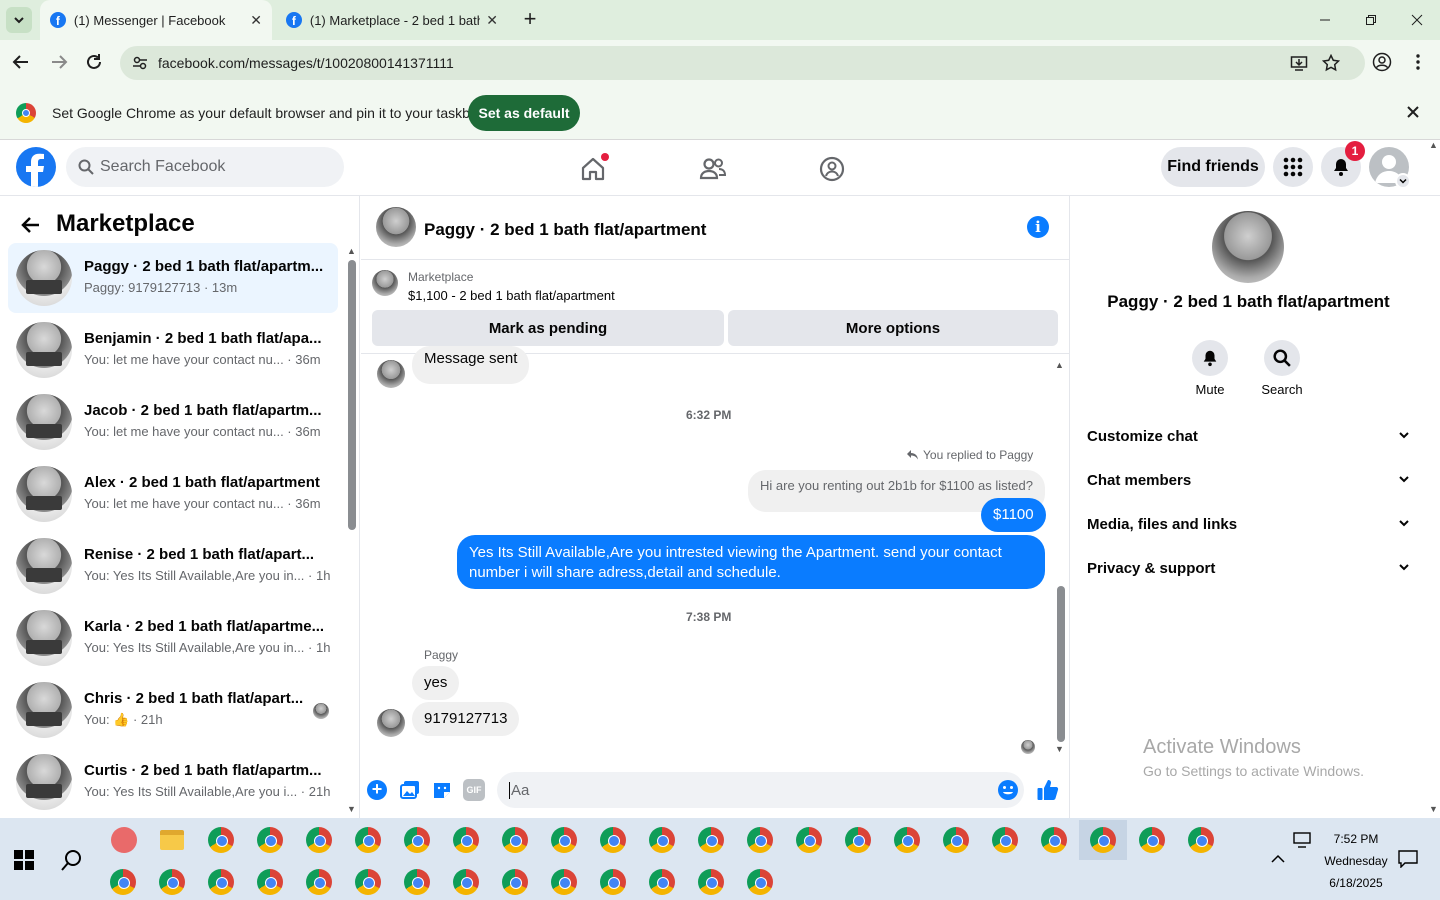  I want to click on close-tab-icon: ✕, so click(492, 20).